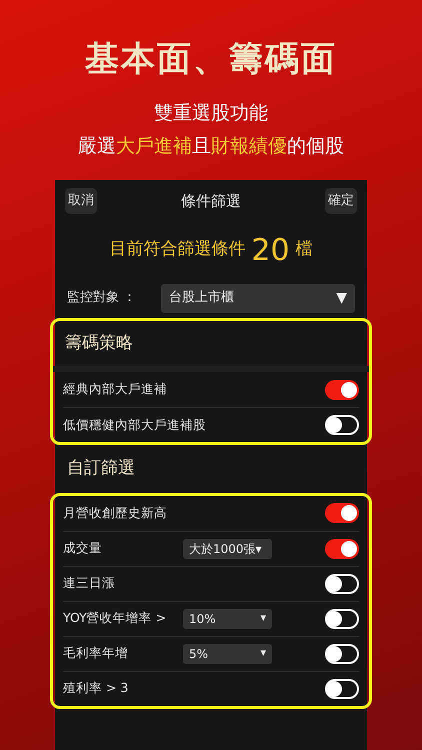 Image resolution: width=422 pixels, height=750 pixels. Describe the element at coordinates (115, 513) in the screenshot. I see `filter-label: 月營收創歷史新高` at that location.